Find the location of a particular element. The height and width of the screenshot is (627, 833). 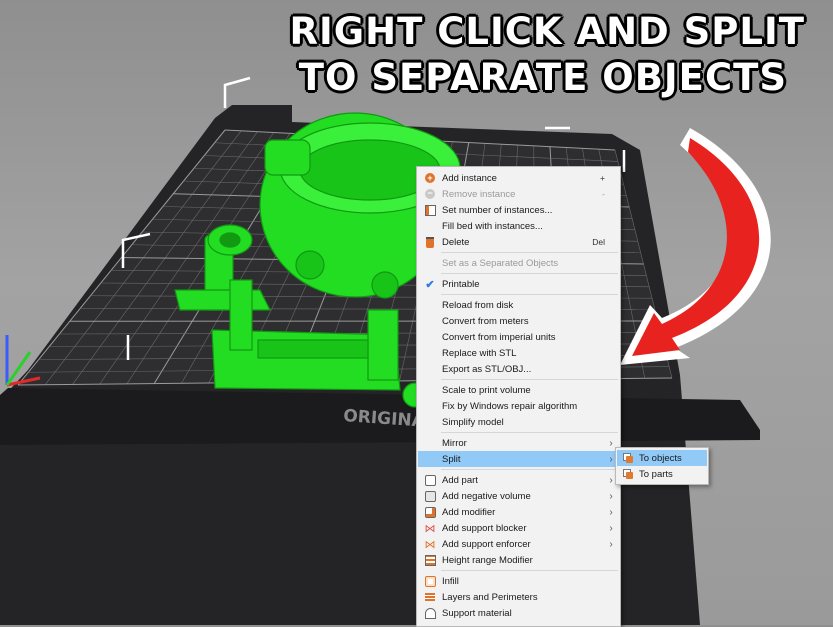

menu-item-split: Split› is located at coordinates (518, 459).